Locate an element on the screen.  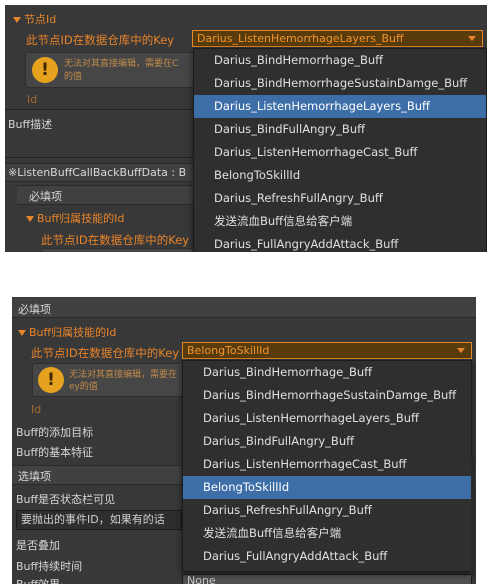
help-box: ! 无法对其直接编辑，需要在 ey的值 is located at coordinates (113, 380).